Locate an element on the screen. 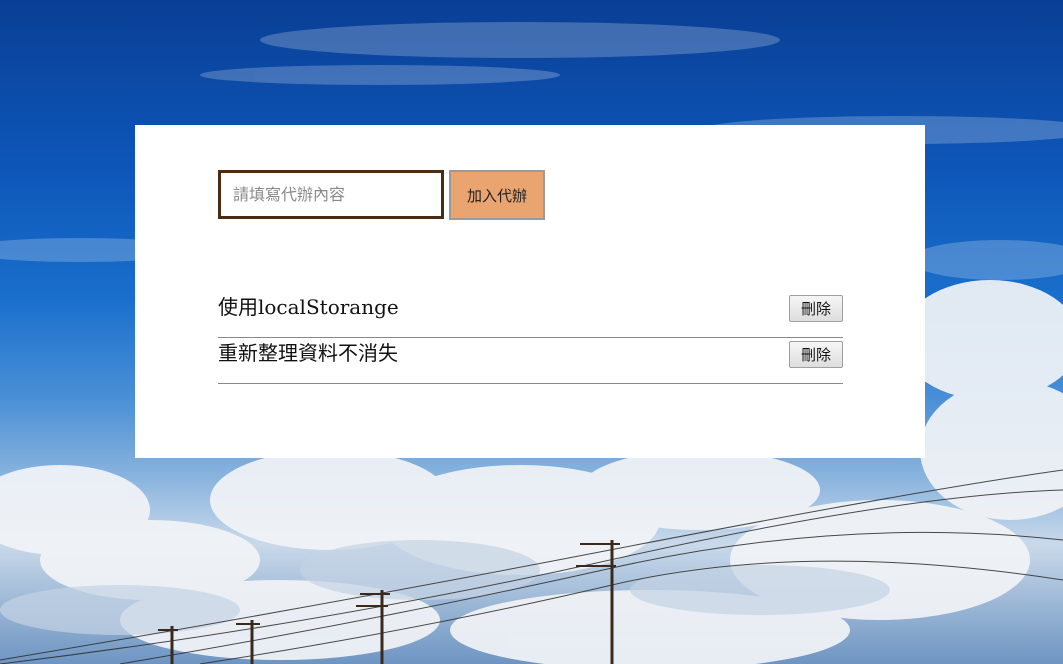 This screenshot has width=1063, height=664. todo-item: 使用localStorange 刪除 is located at coordinates (530, 315).